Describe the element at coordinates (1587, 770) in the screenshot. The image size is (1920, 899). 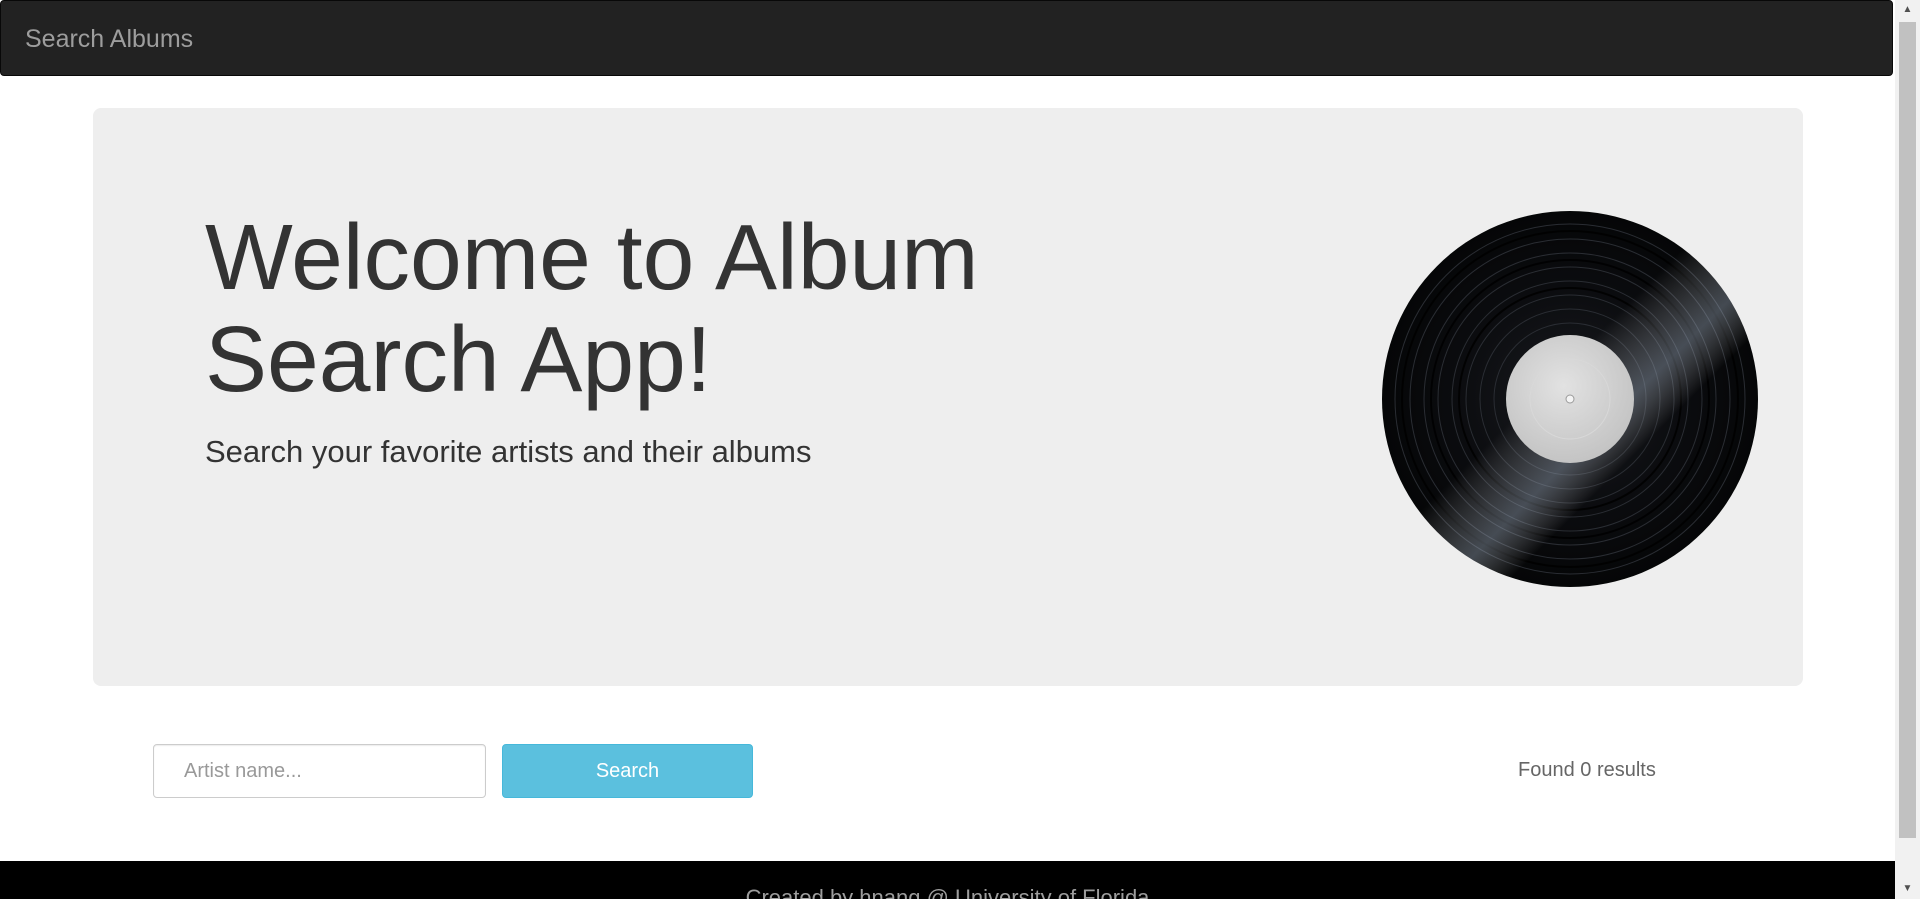
I see `results-count: Found 0 results` at that location.